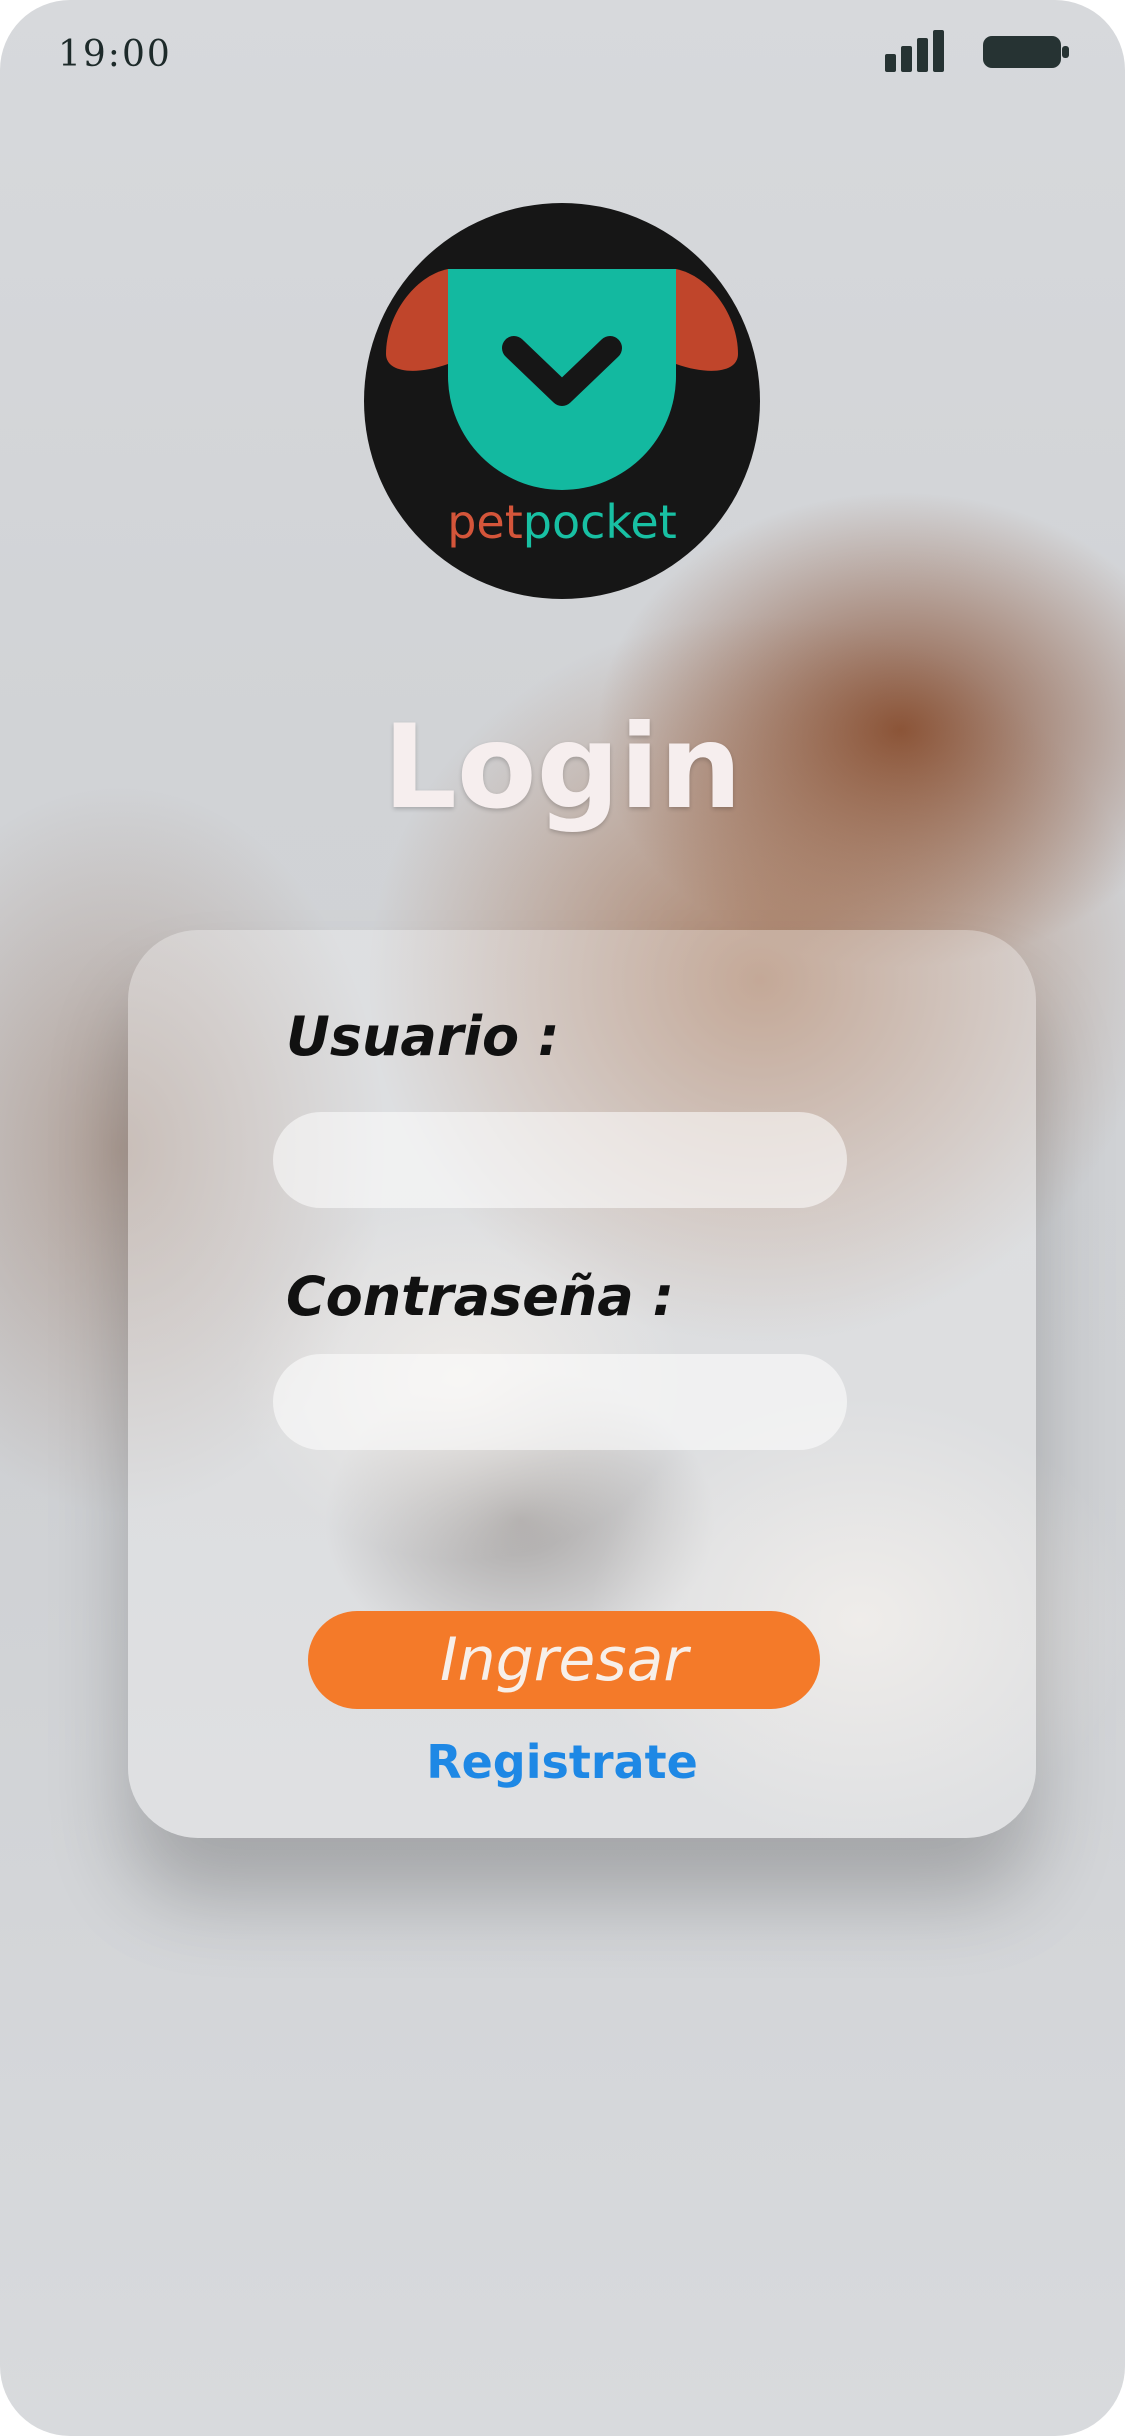  I want to click on username-label: Usuario :, so click(423, 1036).